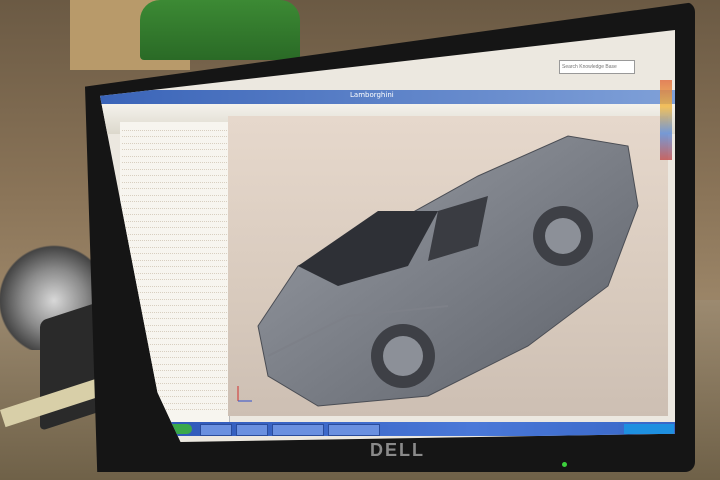 This screenshot has width=720, height=480. Describe the element at coordinates (397, 450) in the screenshot. I see `dell-logo: DELL` at that location.